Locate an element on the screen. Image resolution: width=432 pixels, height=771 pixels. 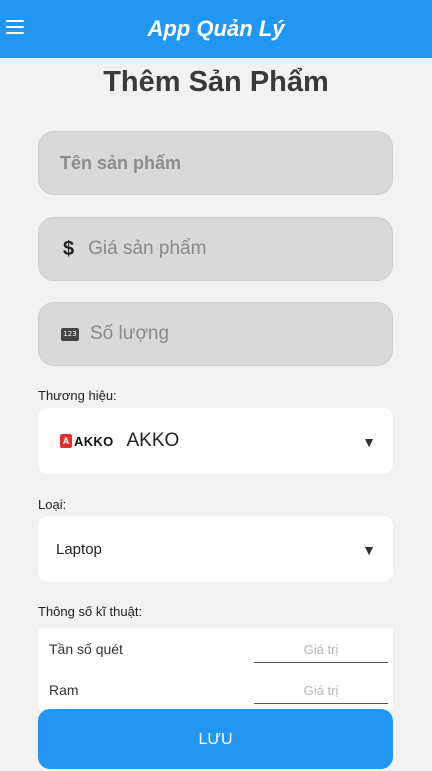
brand-selected-value: AKKO is located at coordinates (153, 440).